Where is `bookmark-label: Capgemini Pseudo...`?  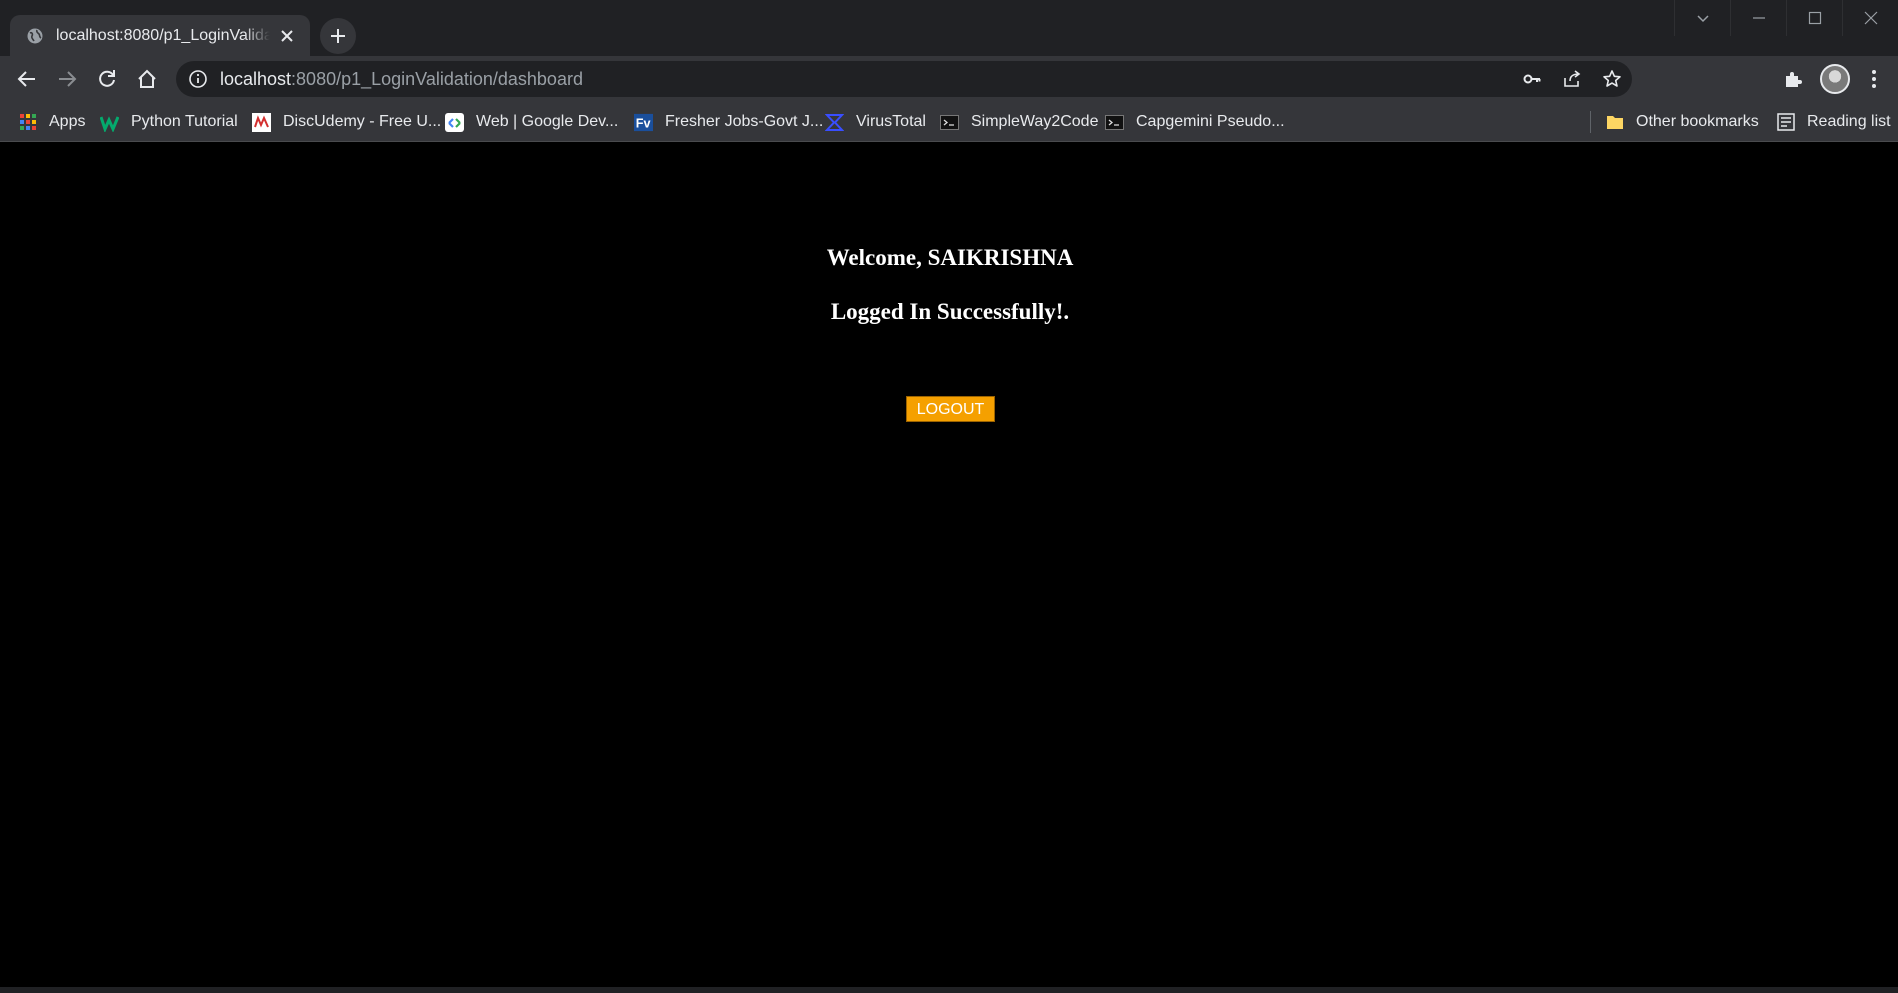 bookmark-label: Capgemini Pseudo... is located at coordinates (1210, 121).